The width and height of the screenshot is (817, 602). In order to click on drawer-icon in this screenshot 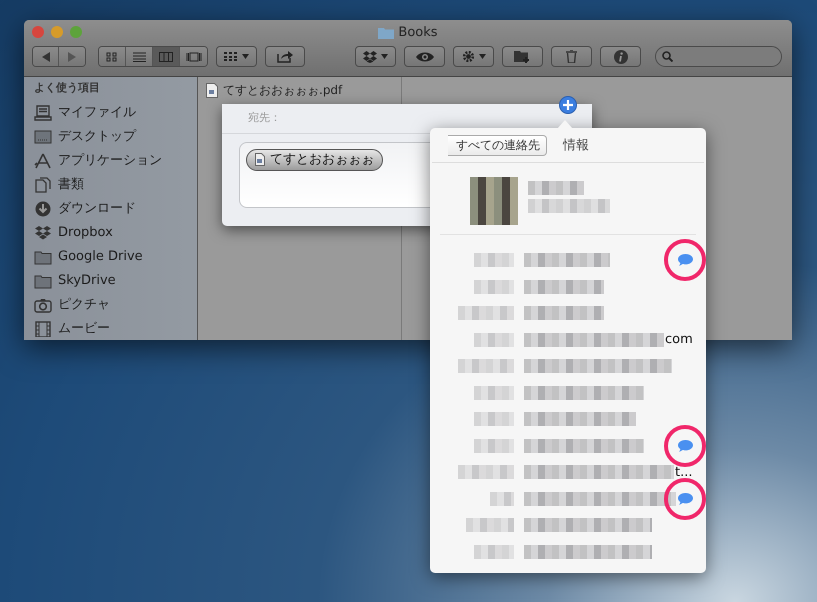, I will do `click(43, 112)`.